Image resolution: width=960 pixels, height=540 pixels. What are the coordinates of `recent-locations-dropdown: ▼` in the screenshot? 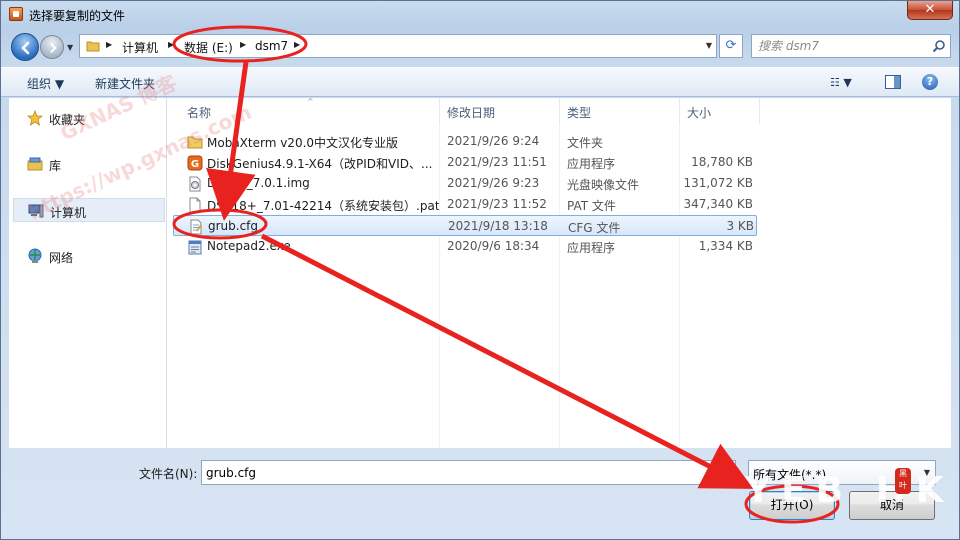 It's located at (70, 47).